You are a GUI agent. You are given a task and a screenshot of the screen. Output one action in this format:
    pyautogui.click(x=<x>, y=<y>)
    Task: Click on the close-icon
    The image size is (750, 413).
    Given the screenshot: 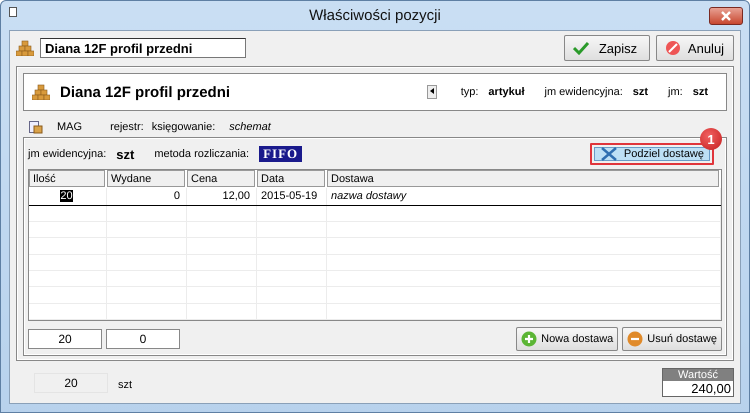 What is the action you would take?
    pyautogui.click(x=726, y=16)
    